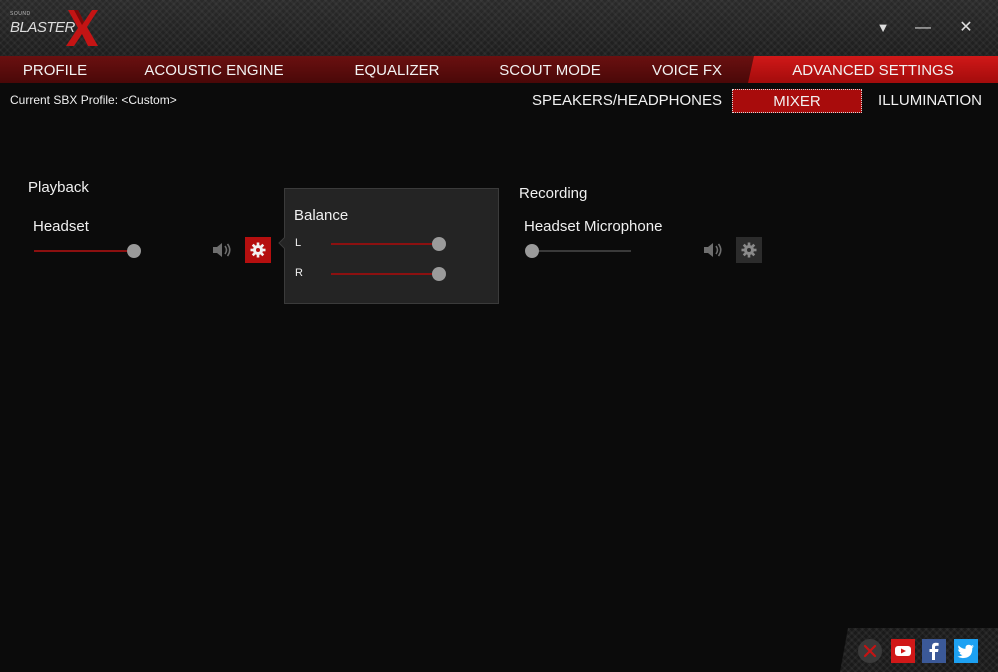  I want to click on balance-left-slider, so click(388, 244).